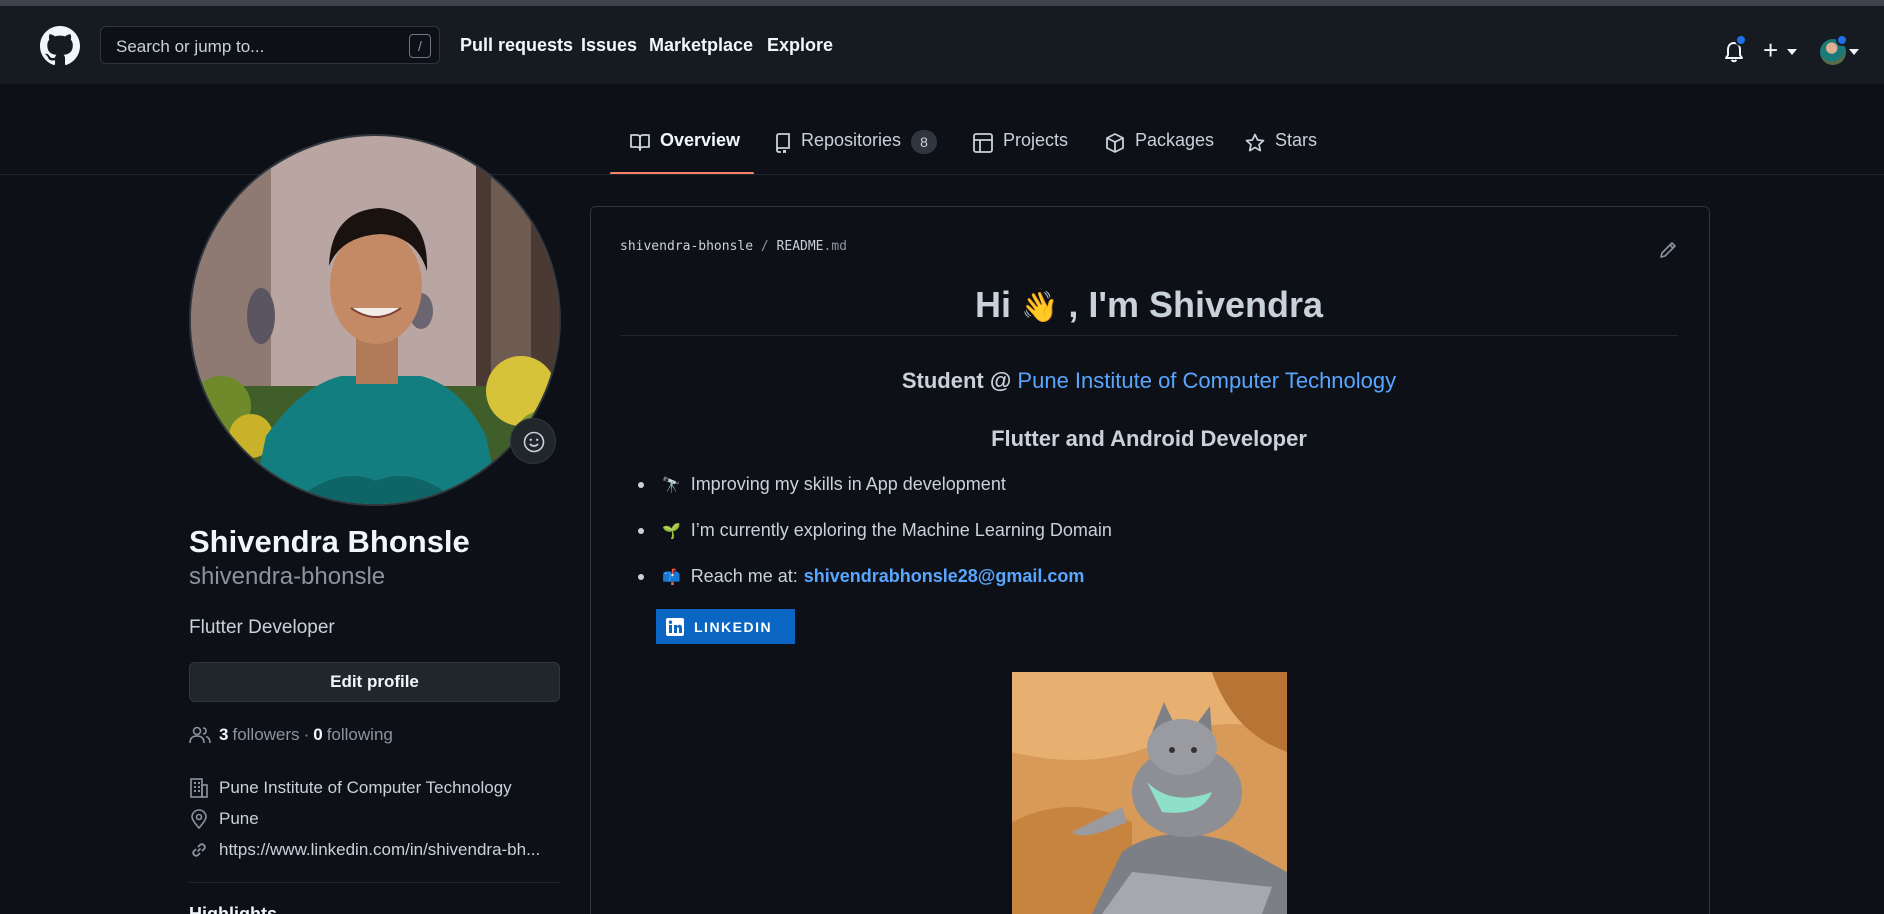 Image resolution: width=1884 pixels, height=914 pixels. Describe the element at coordinates (270, 45) in the screenshot. I see `search-input: Search or jump to... /` at that location.